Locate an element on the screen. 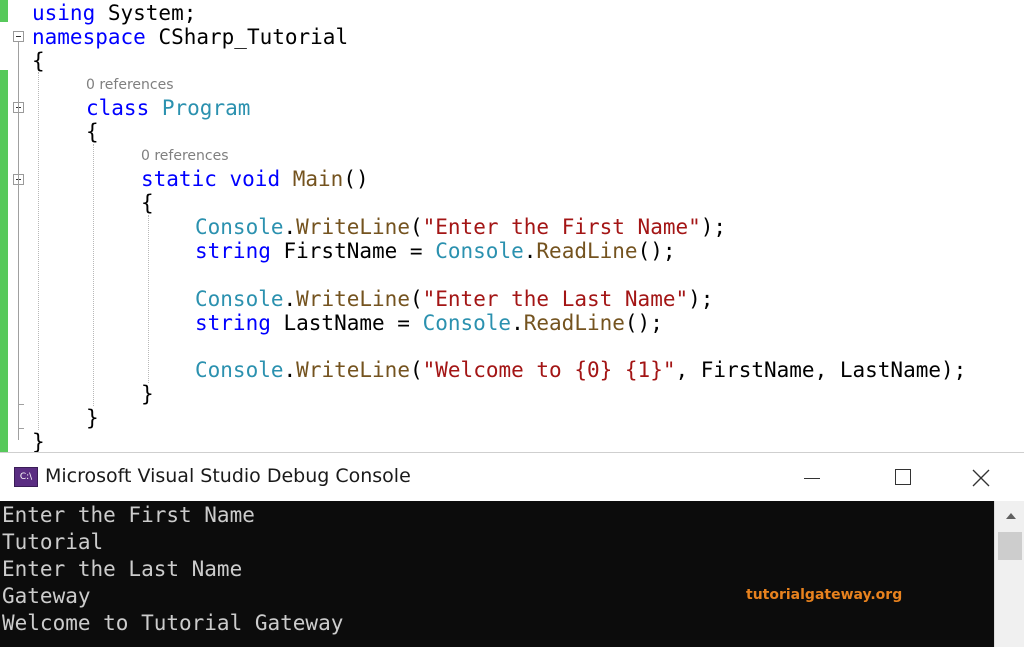  close-button is located at coordinates (981, 477).